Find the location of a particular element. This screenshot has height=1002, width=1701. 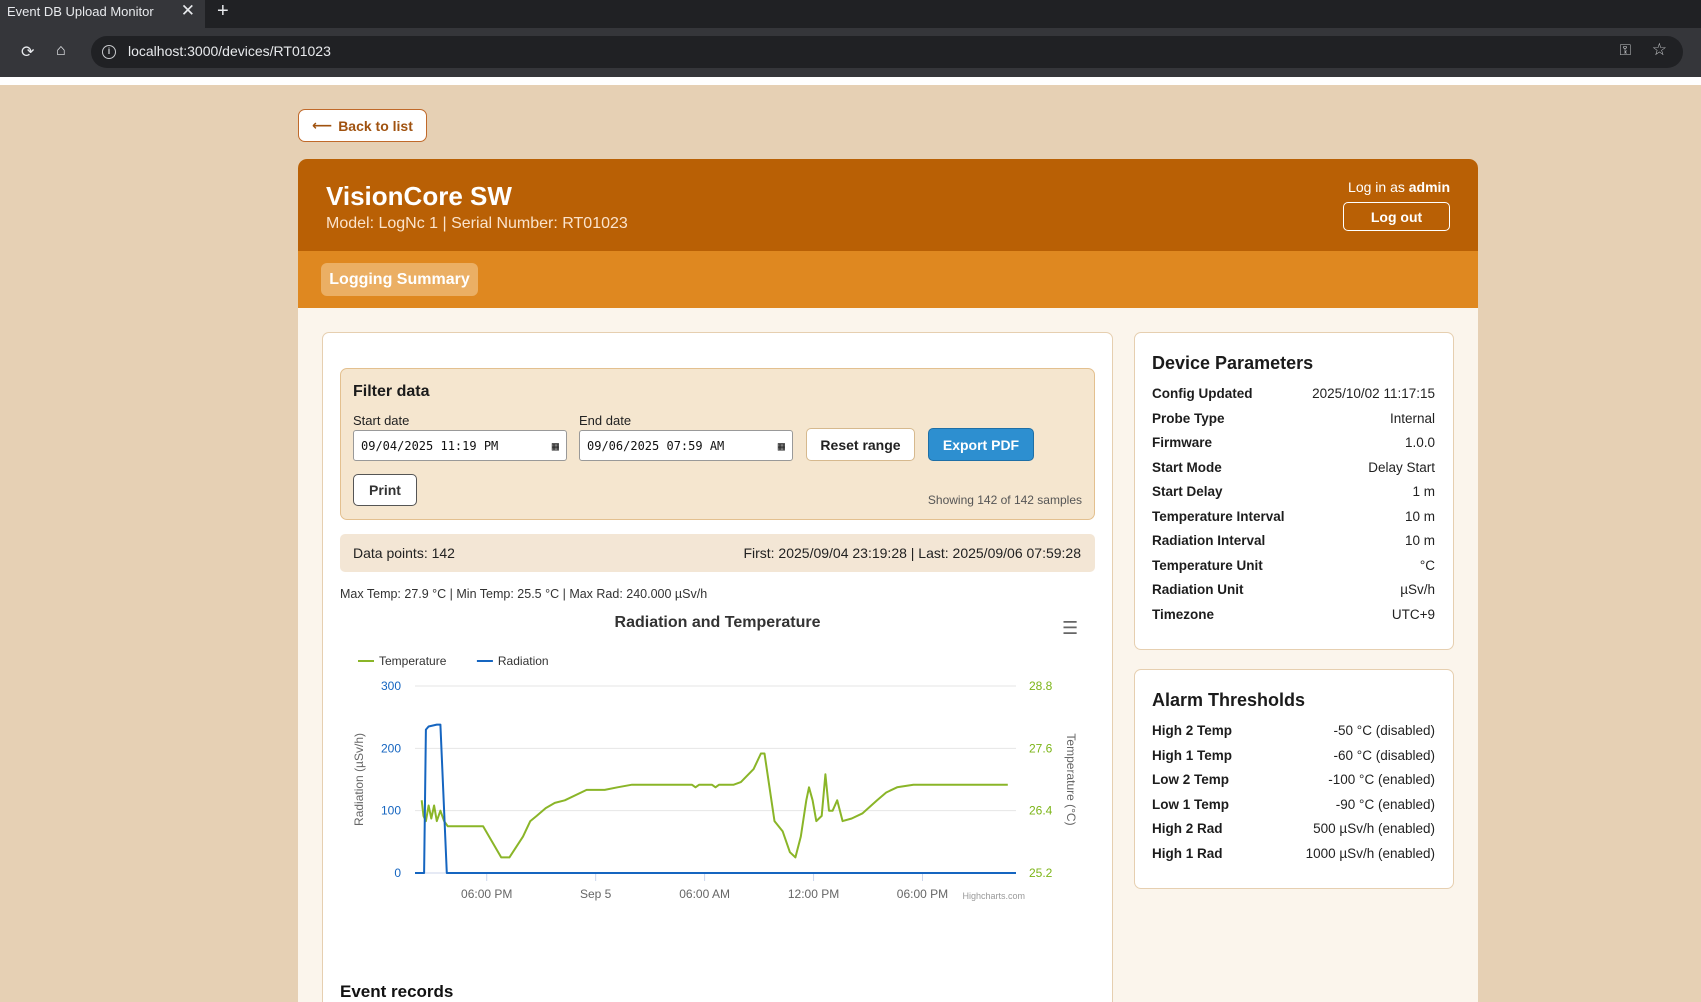

x-tick-label: 06:00 AM is located at coordinates (704, 894).